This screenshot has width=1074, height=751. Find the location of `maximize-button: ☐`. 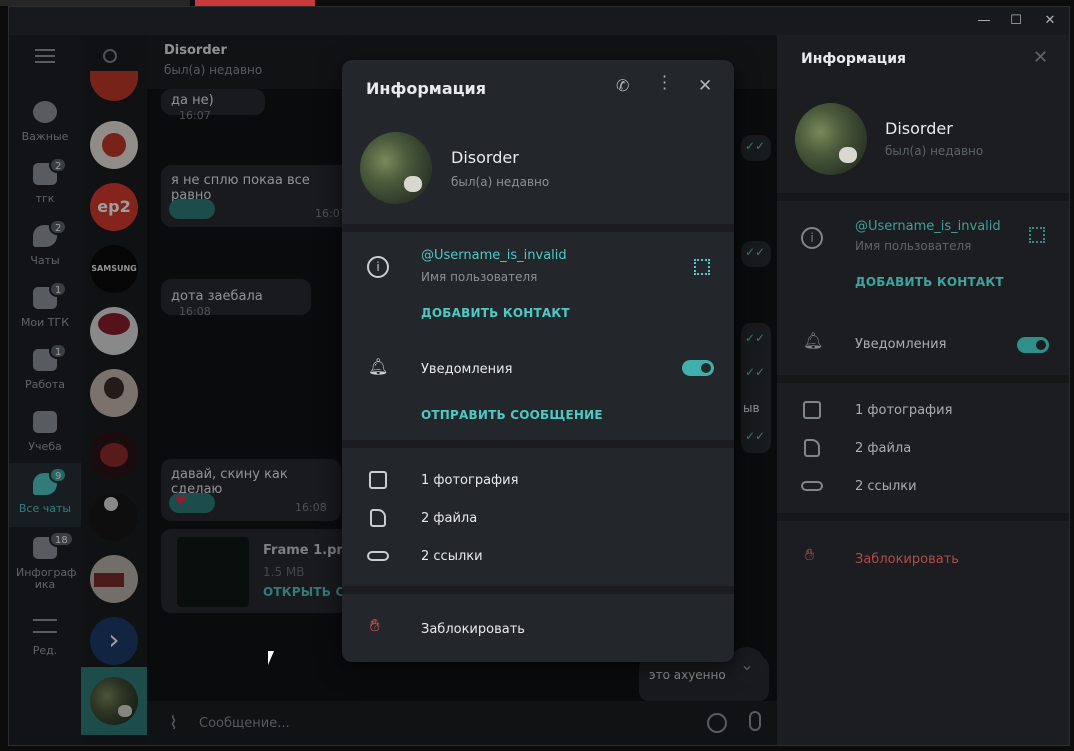

maximize-button: ☐ is located at coordinates (1016, 21).